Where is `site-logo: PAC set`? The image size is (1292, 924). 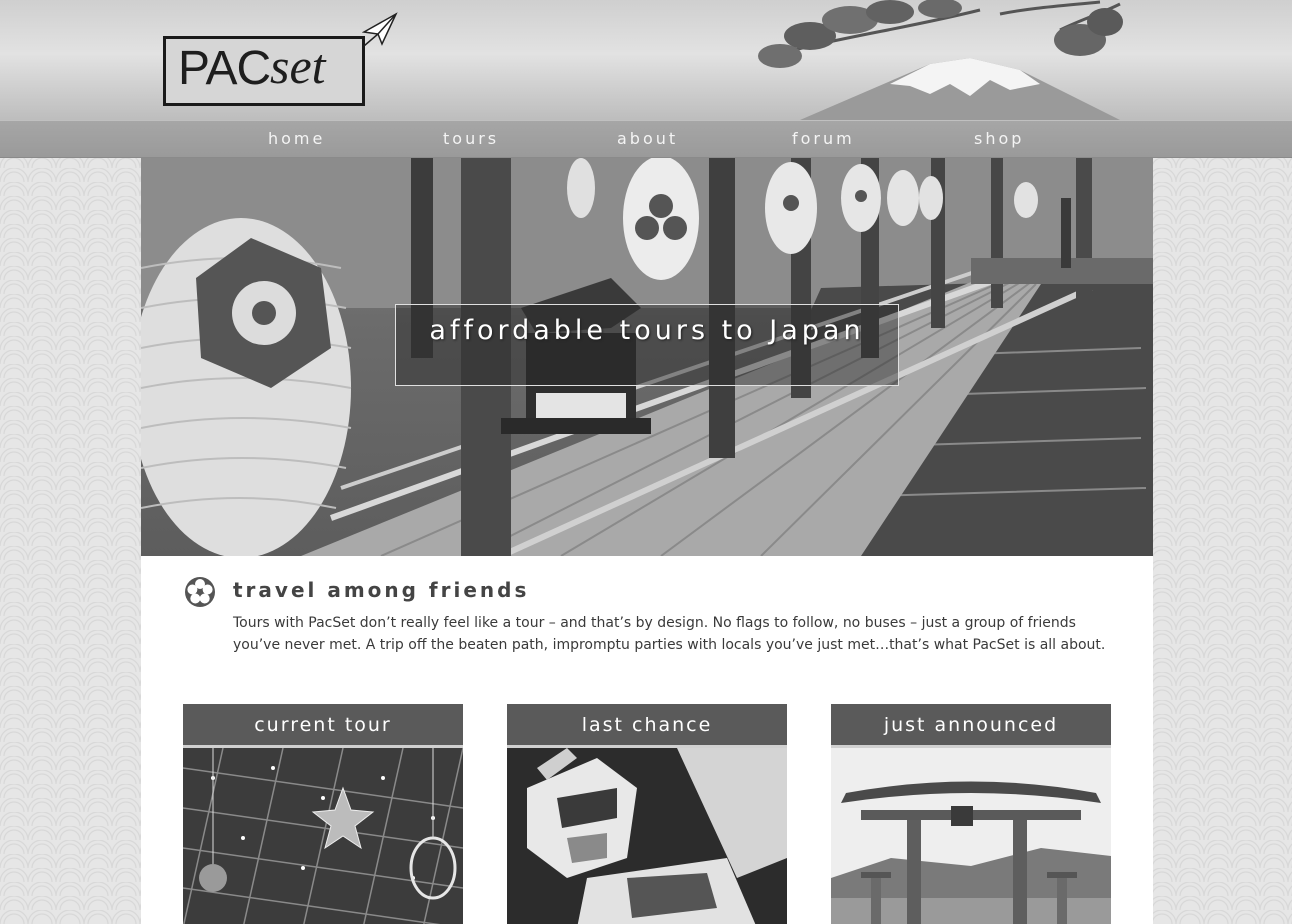
site-logo: PAC set is located at coordinates (264, 71).